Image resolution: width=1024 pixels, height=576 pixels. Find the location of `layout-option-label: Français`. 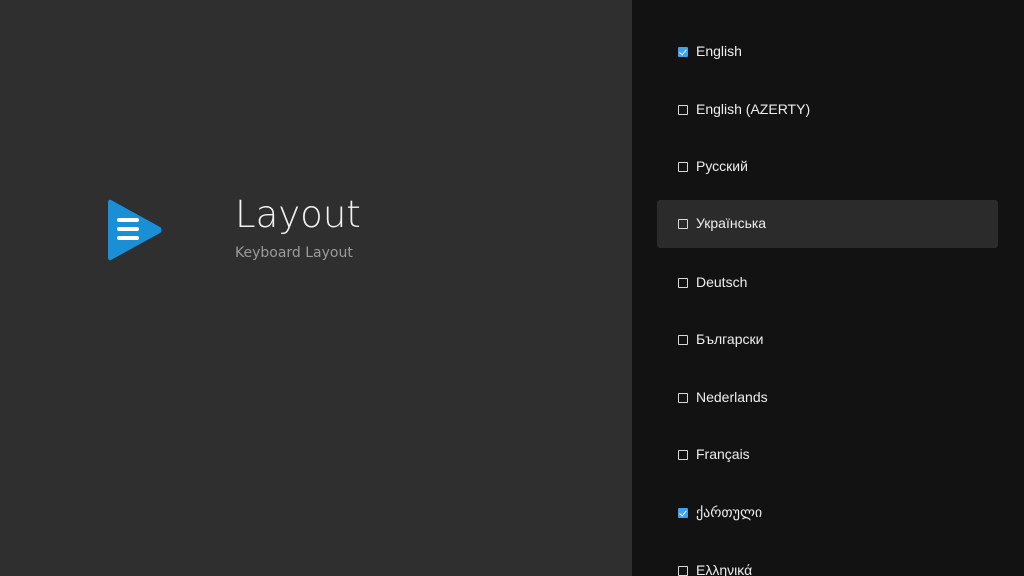

layout-option-label: Français is located at coordinates (723, 454).